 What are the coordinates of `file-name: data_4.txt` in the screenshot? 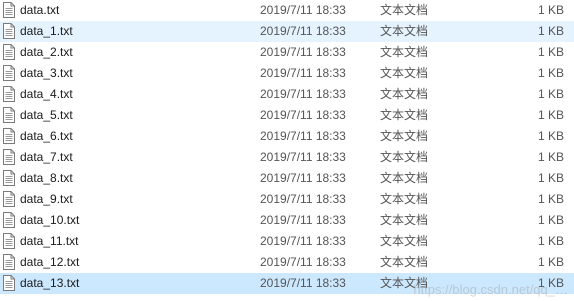 It's located at (46, 94).